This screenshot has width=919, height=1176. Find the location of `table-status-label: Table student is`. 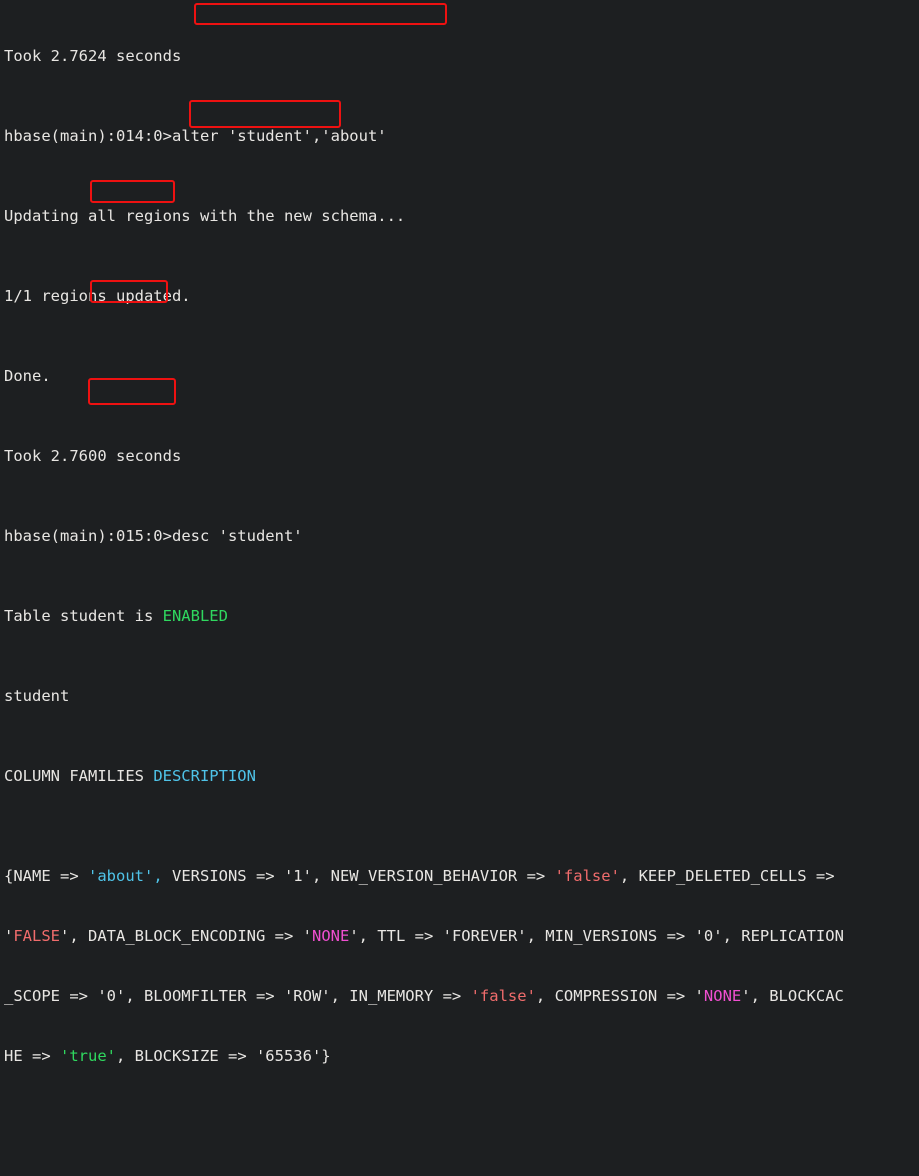

table-status-label: Table student is is located at coordinates (83, 616).